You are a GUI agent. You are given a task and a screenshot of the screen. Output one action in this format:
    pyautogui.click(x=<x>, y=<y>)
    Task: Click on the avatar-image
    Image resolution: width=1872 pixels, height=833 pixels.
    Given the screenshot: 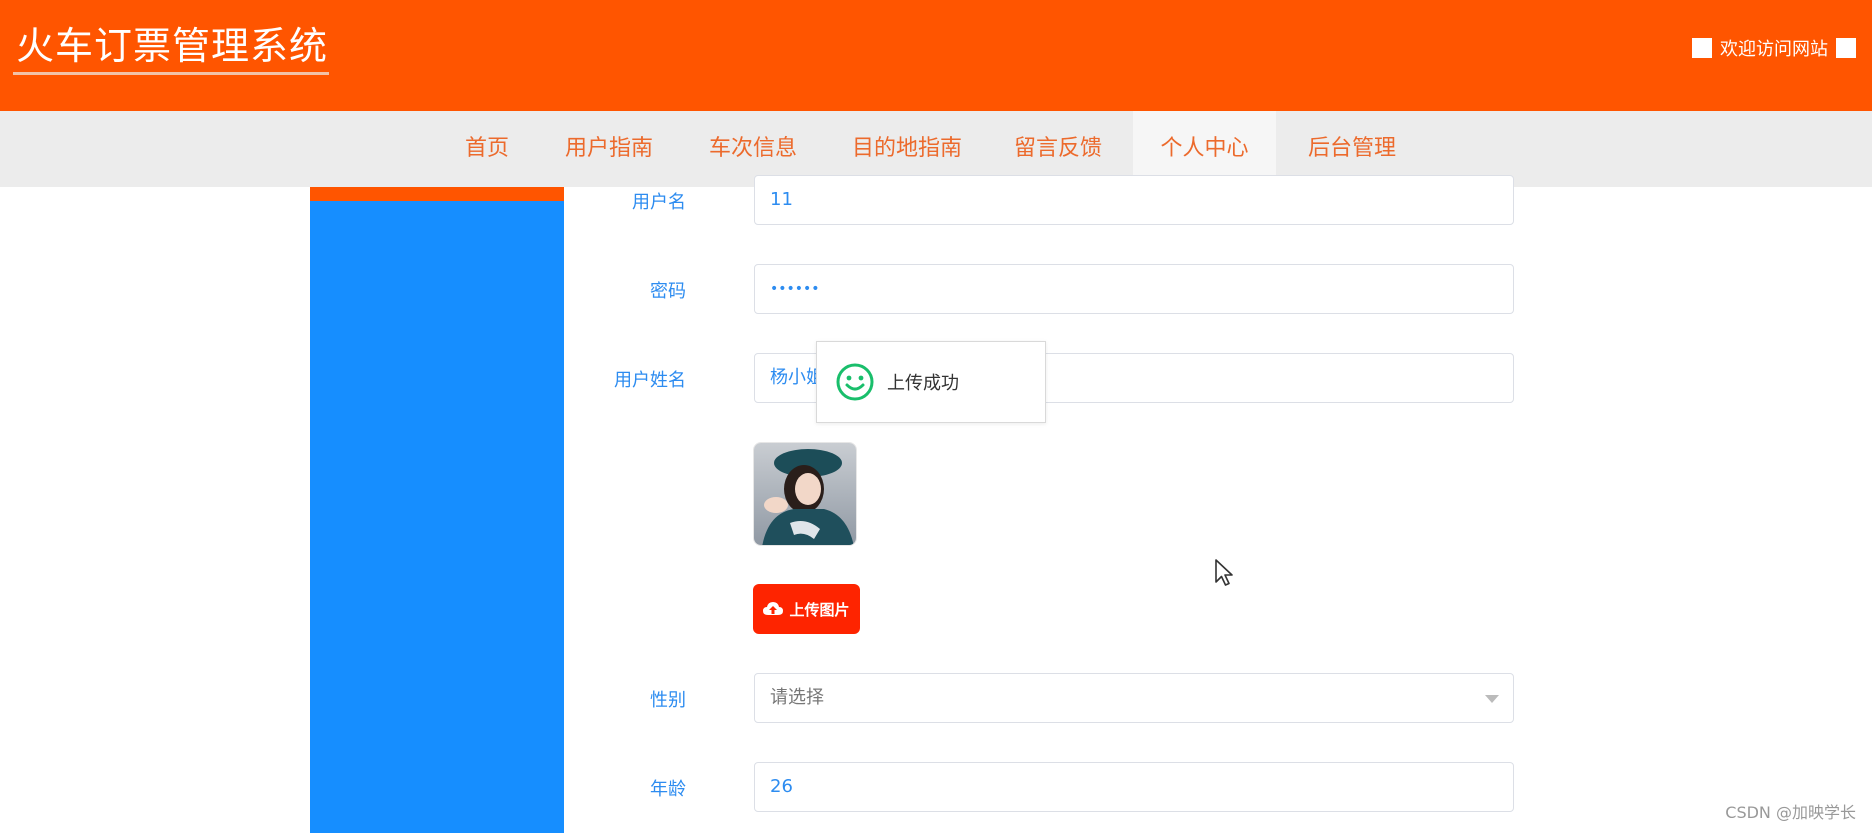 What is the action you would take?
    pyautogui.click(x=805, y=494)
    